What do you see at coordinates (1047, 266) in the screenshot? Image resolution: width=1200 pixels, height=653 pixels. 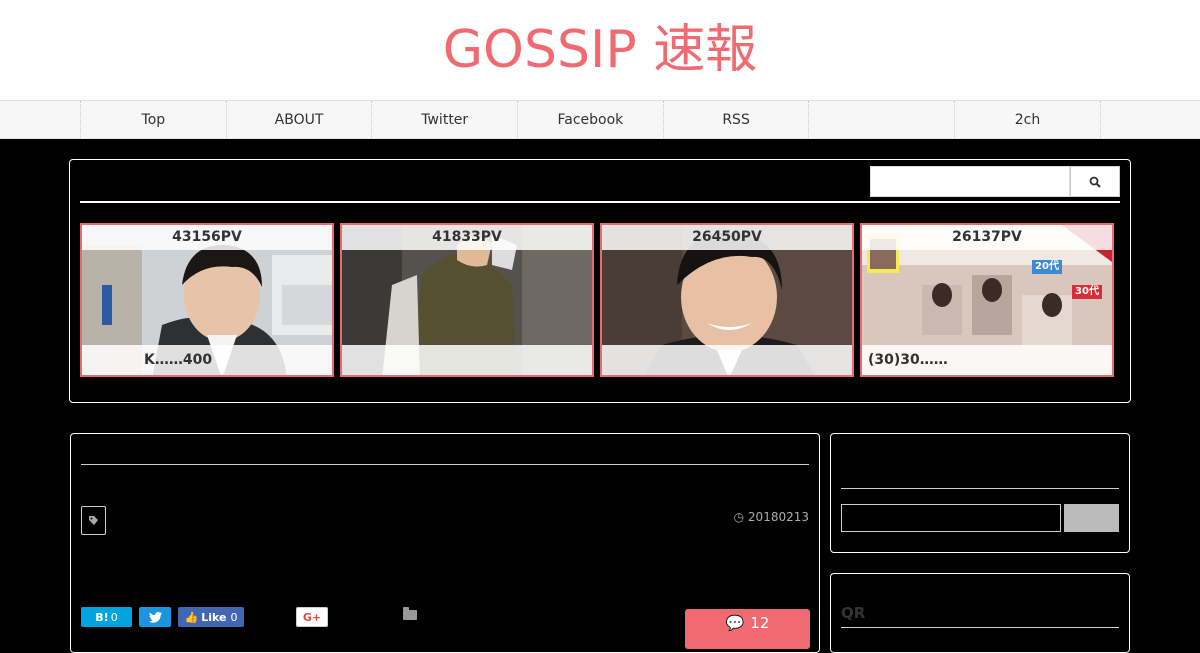 I see `badge-20s: 20代` at bounding box center [1047, 266].